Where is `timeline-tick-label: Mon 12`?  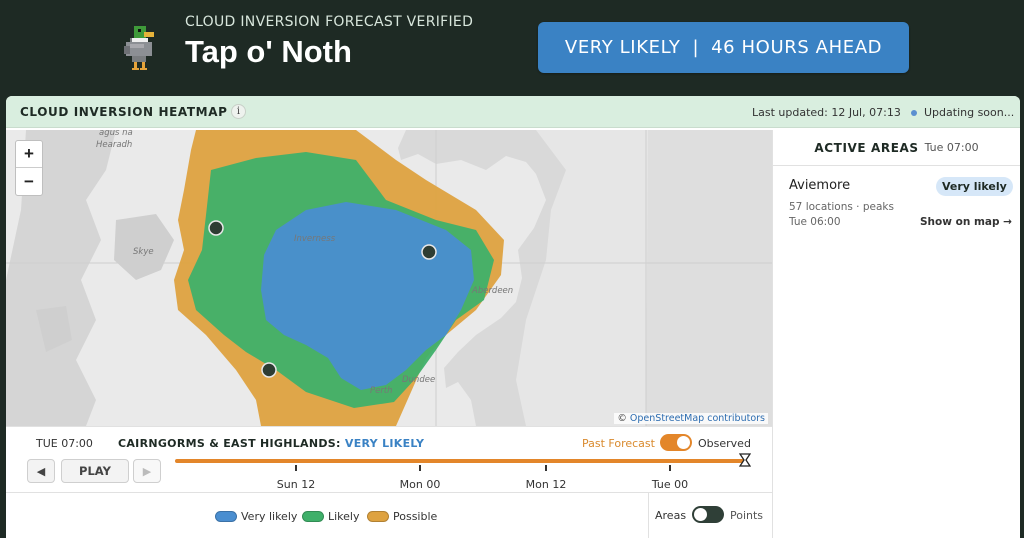
timeline-tick-label: Mon 12 is located at coordinates (546, 484).